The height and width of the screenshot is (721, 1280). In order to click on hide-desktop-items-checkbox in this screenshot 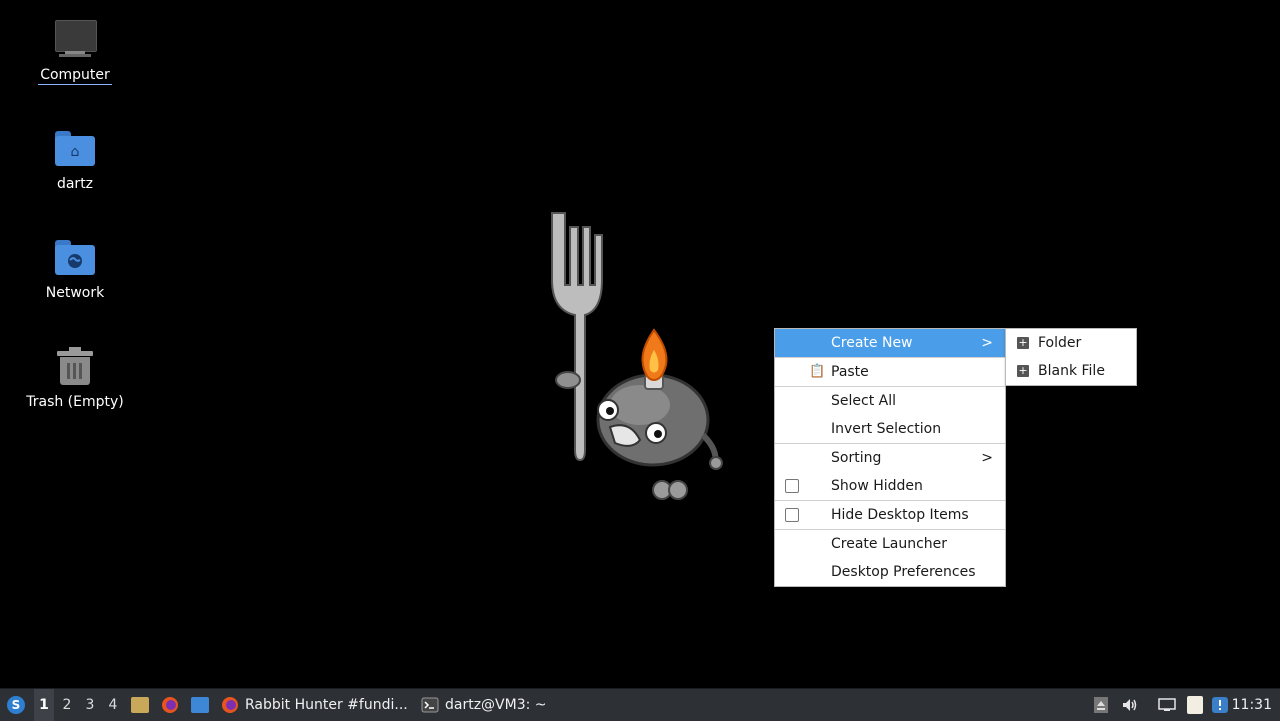, I will do `click(792, 515)`.